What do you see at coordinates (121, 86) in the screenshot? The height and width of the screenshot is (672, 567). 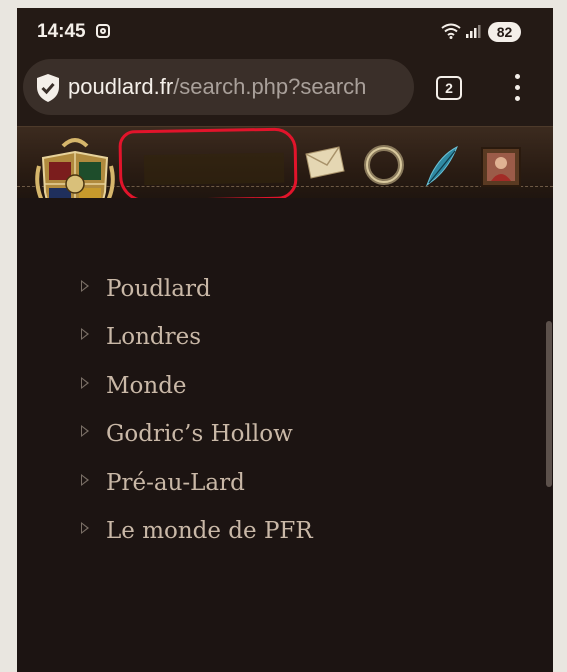 I see `url-domain: poudlard.fr` at bounding box center [121, 86].